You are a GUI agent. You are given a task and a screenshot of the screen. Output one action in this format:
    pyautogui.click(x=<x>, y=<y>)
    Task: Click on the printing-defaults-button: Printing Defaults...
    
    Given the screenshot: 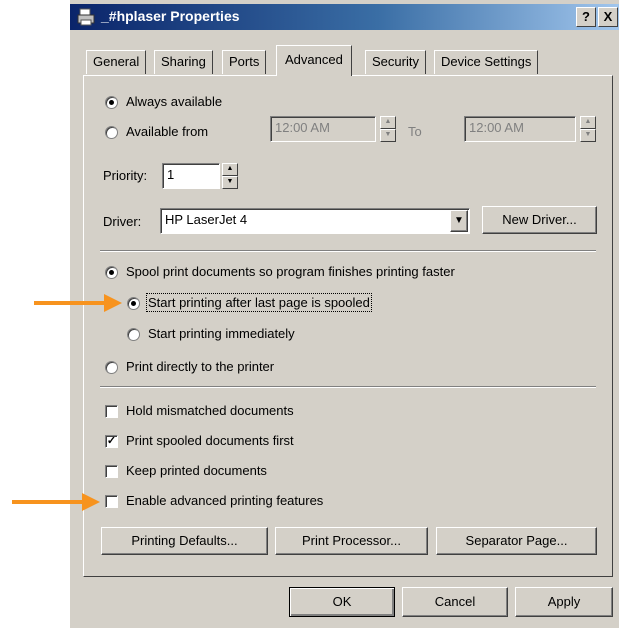 What is the action you would take?
    pyautogui.click(x=184, y=541)
    